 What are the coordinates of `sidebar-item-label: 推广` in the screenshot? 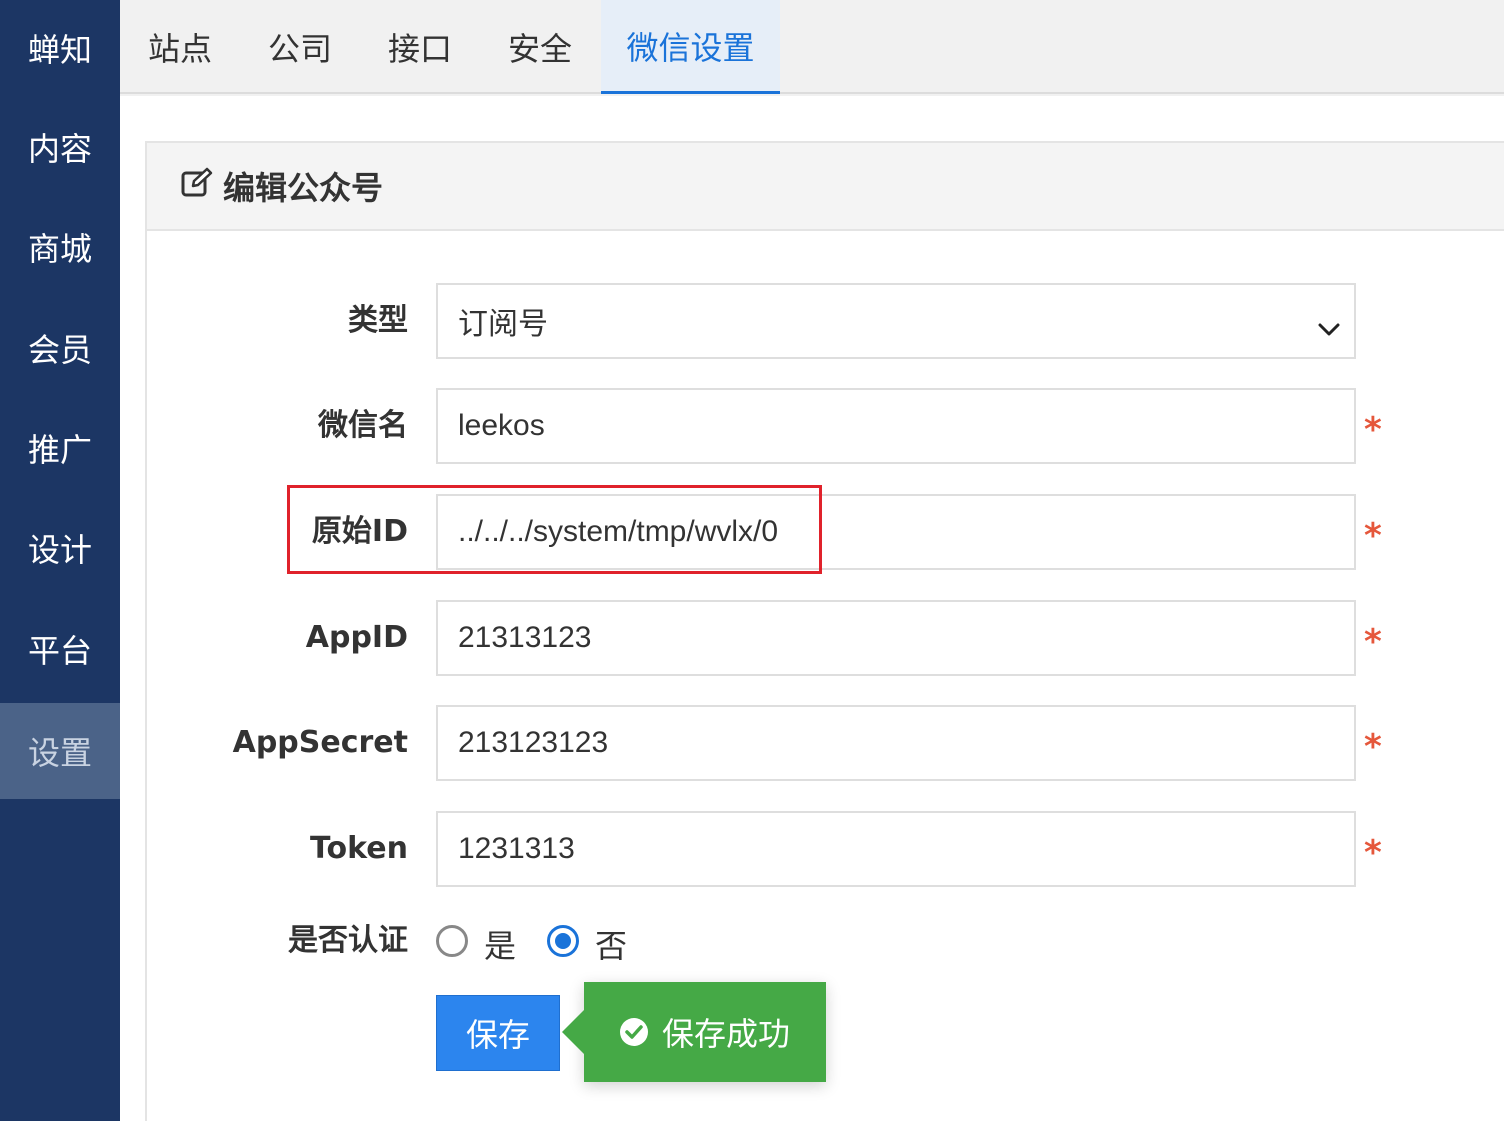 It's located at (59, 450).